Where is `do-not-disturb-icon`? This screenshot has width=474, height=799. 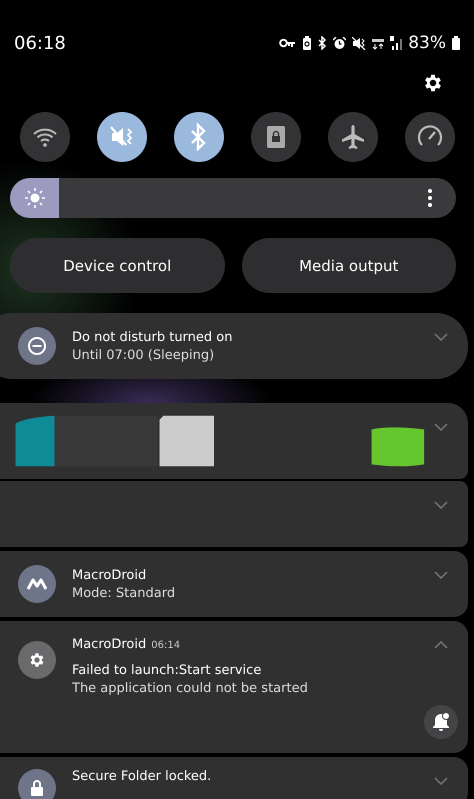
do-not-disturb-icon is located at coordinates (37, 346).